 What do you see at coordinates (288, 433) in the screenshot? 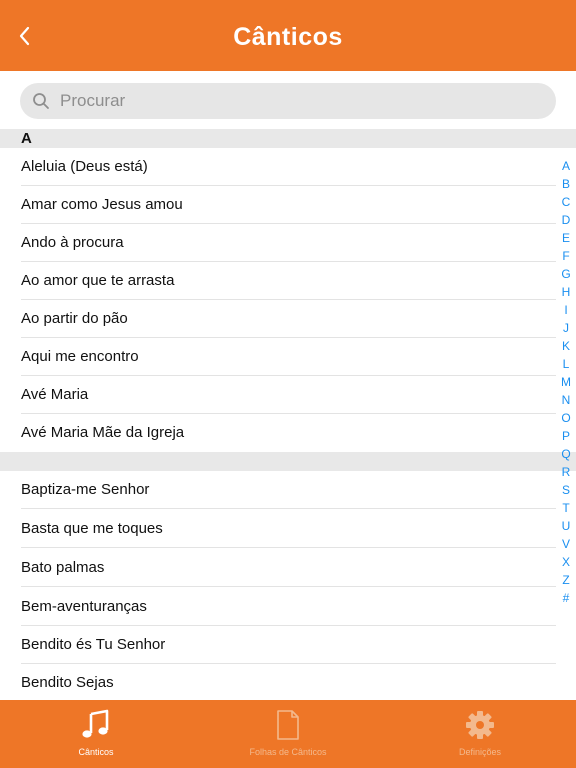
I see `list-item: Avé Maria Mãe da Igreja` at bounding box center [288, 433].